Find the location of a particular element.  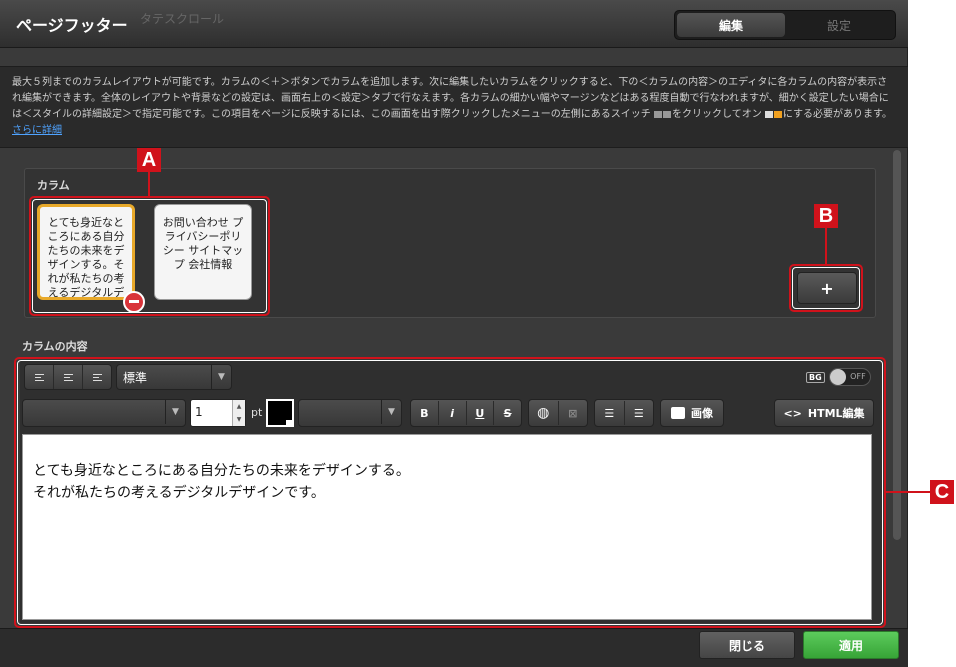

callout-line-b is located at coordinates (826, 245).